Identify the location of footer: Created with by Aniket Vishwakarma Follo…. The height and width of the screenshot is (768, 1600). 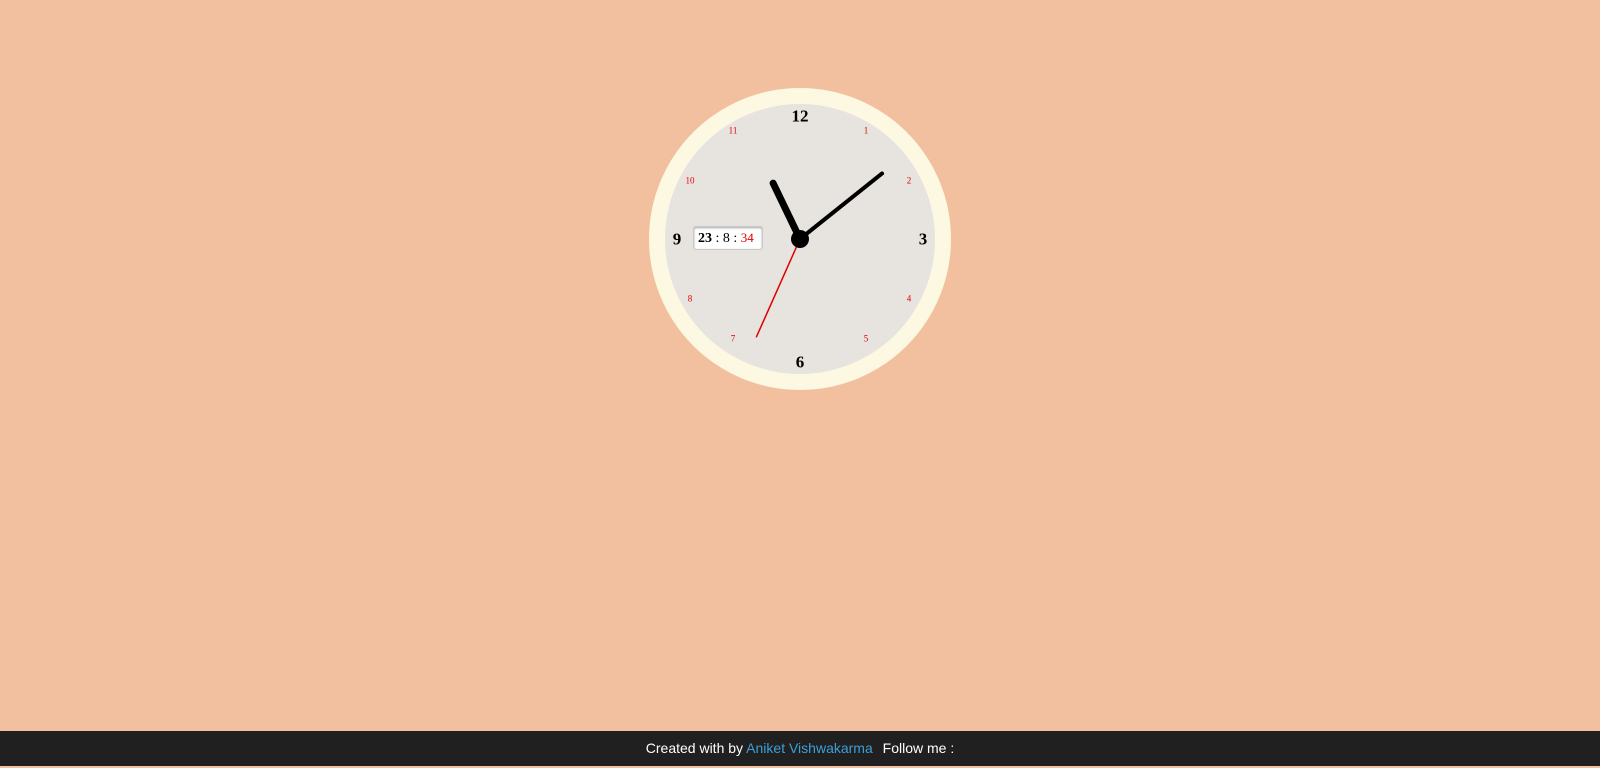
(800, 748).